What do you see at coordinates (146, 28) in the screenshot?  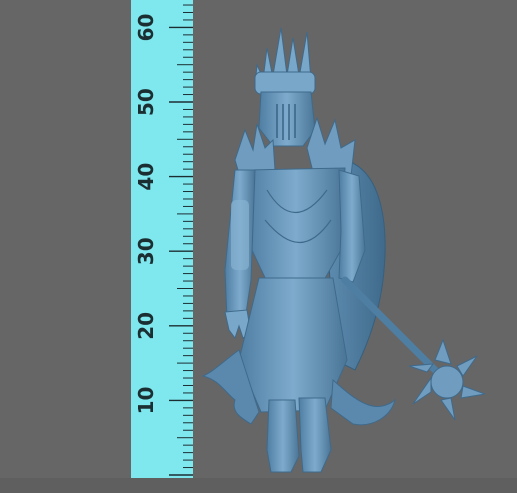 I see `ruler-label-60: 60` at bounding box center [146, 28].